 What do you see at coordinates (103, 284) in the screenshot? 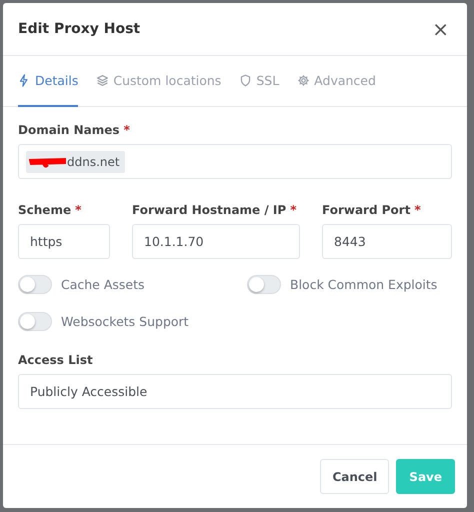
I see `toggle-label: Cache Assets` at bounding box center [103, 284].